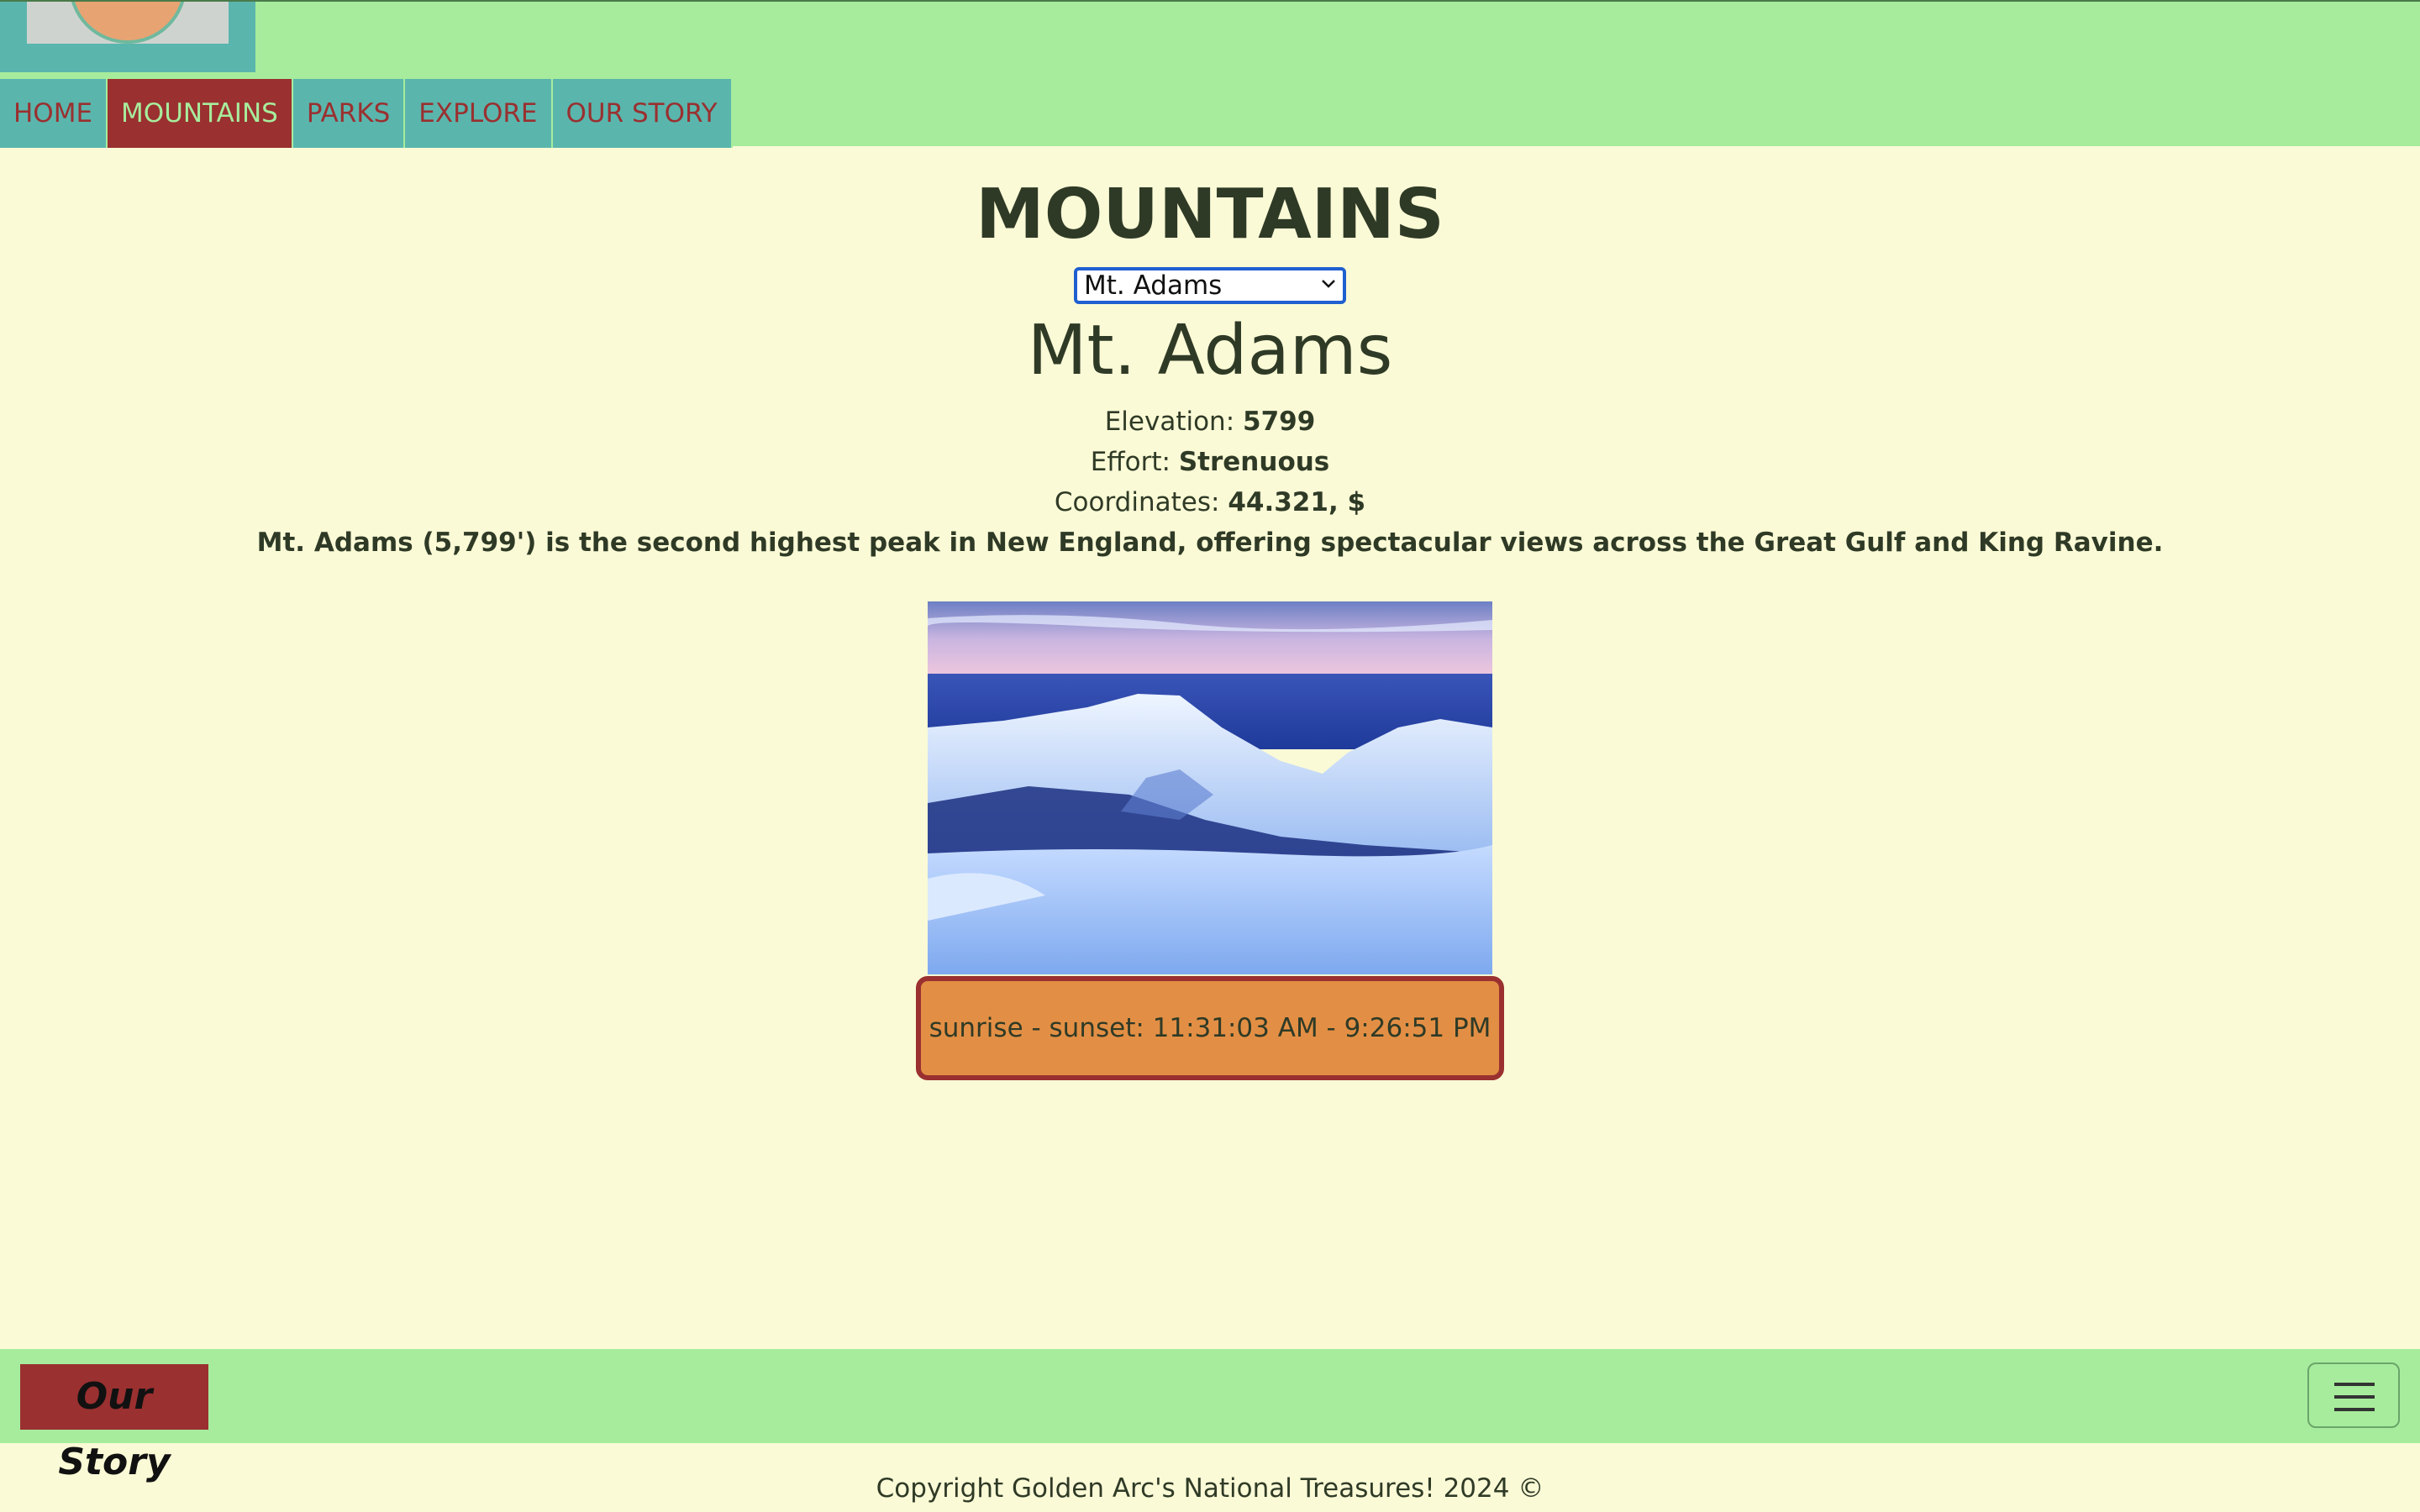 This screenshot has height=1512, width=2420. I want to click on logo-badge, so click(128, 23).